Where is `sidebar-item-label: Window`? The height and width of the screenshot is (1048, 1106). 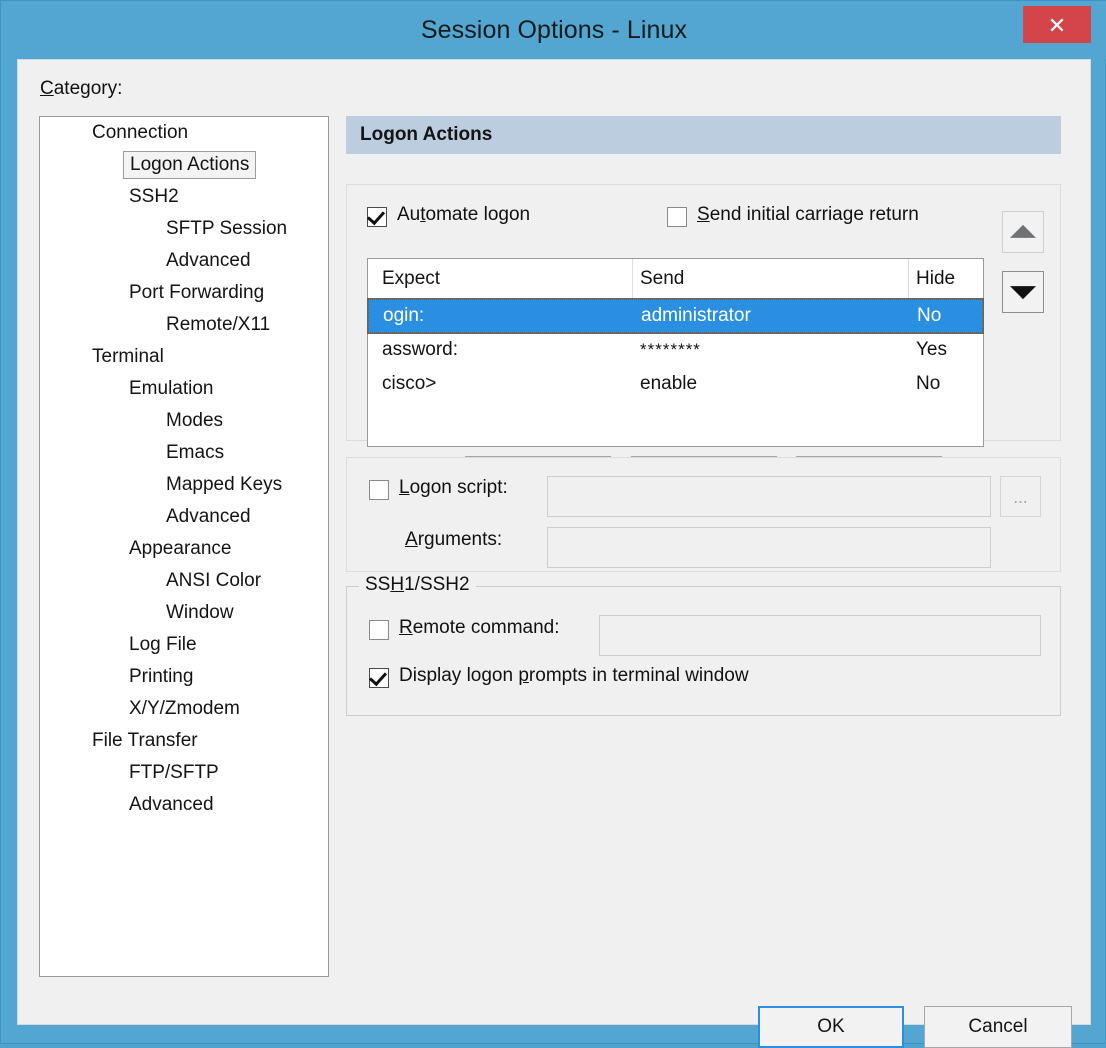 sidebar-item-label: Window is located at coordinates (200, 612).